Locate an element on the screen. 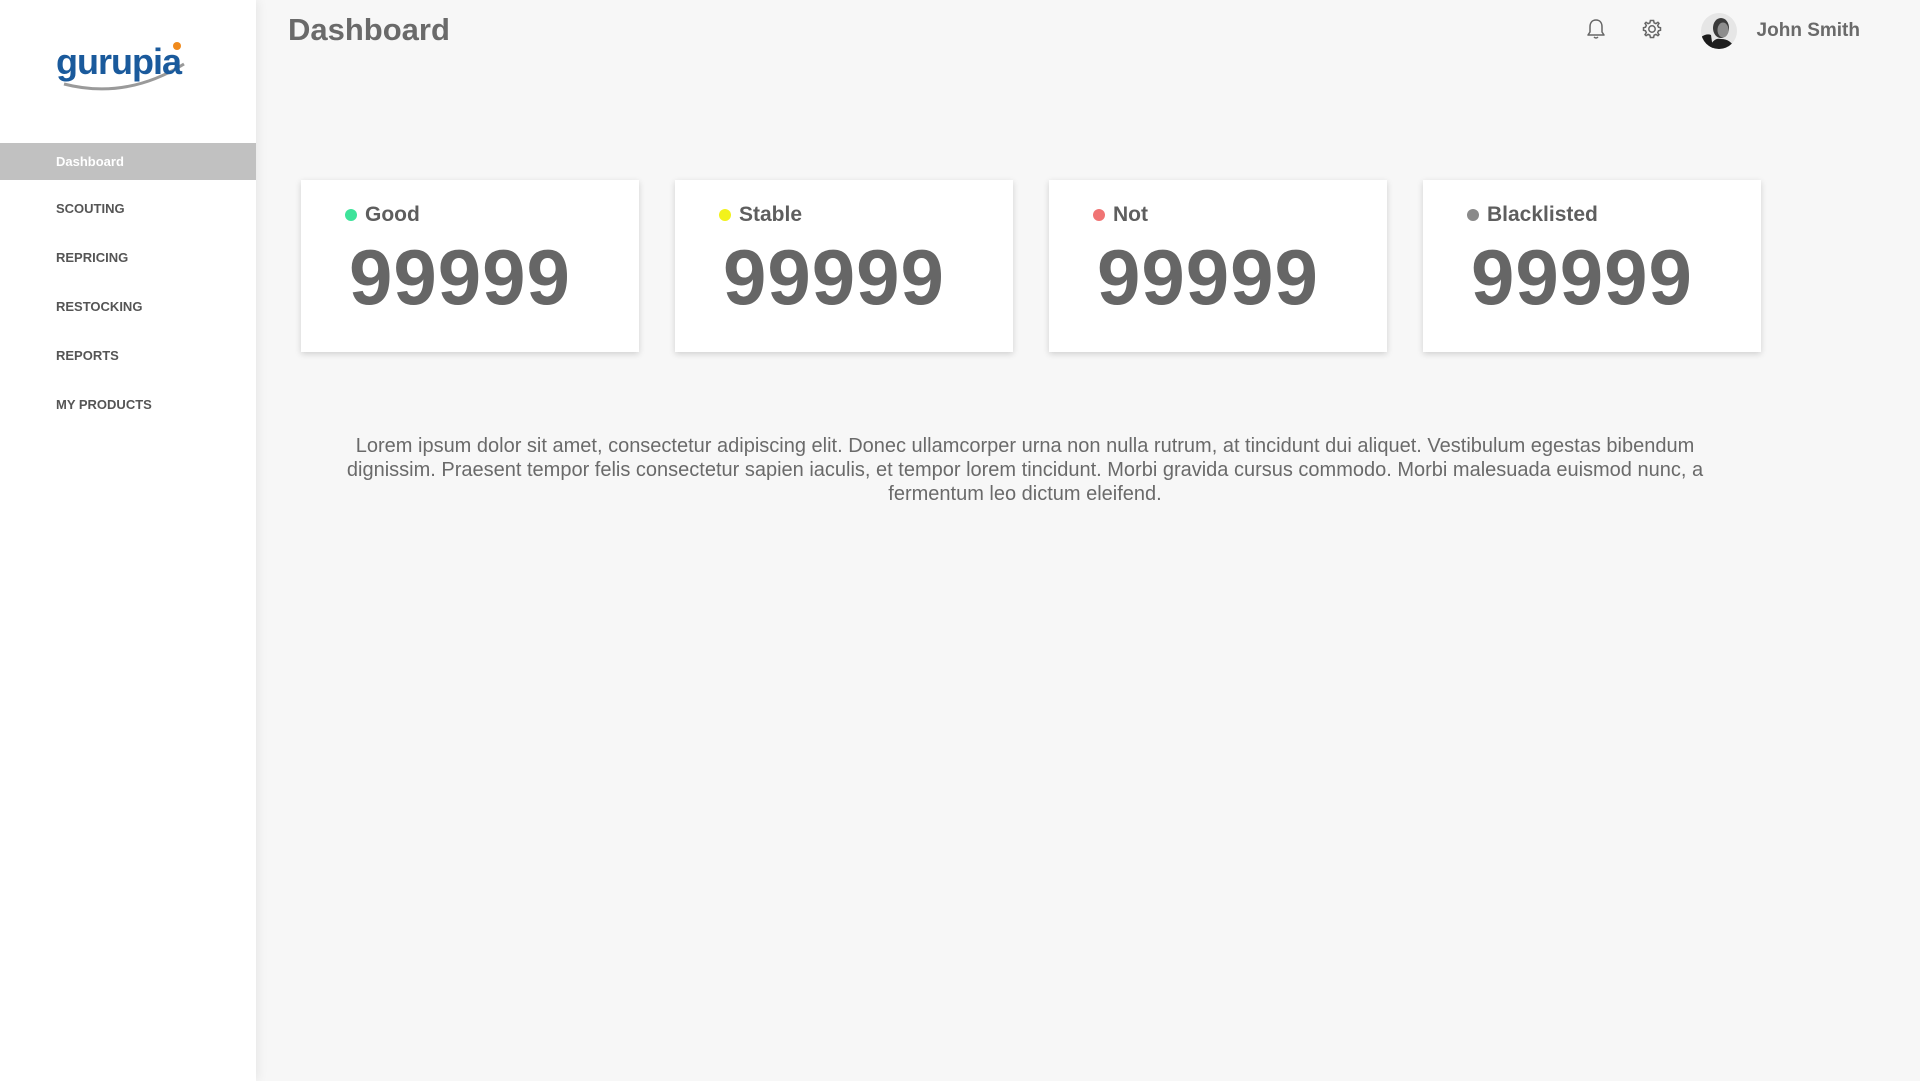 This screenshot has height=1081, width=1920. stat-label-text: Good is located at coordinates (392, 214).